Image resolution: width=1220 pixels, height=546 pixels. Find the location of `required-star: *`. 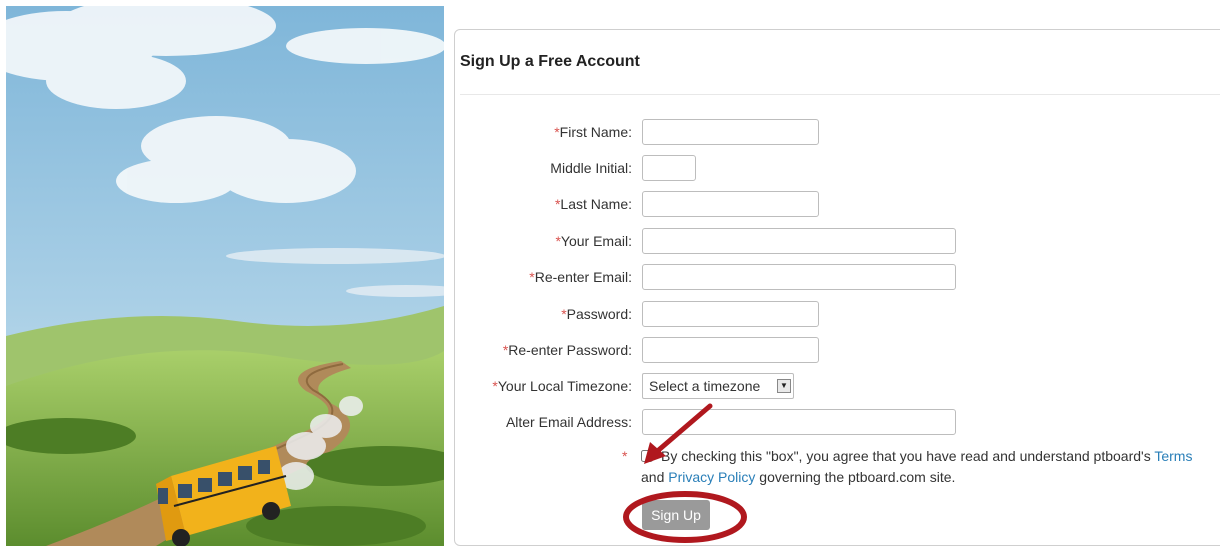

required-star: * is located at coordinates (625, 456).